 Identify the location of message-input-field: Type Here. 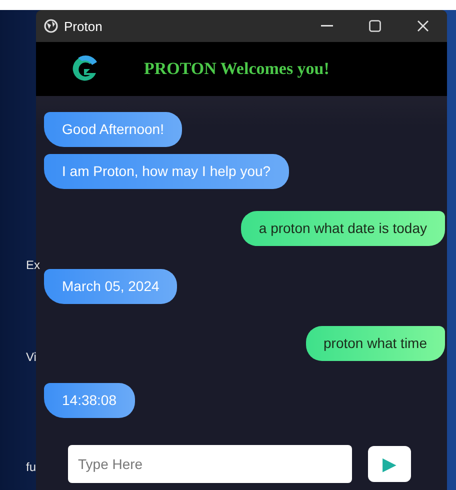
(210, 464).